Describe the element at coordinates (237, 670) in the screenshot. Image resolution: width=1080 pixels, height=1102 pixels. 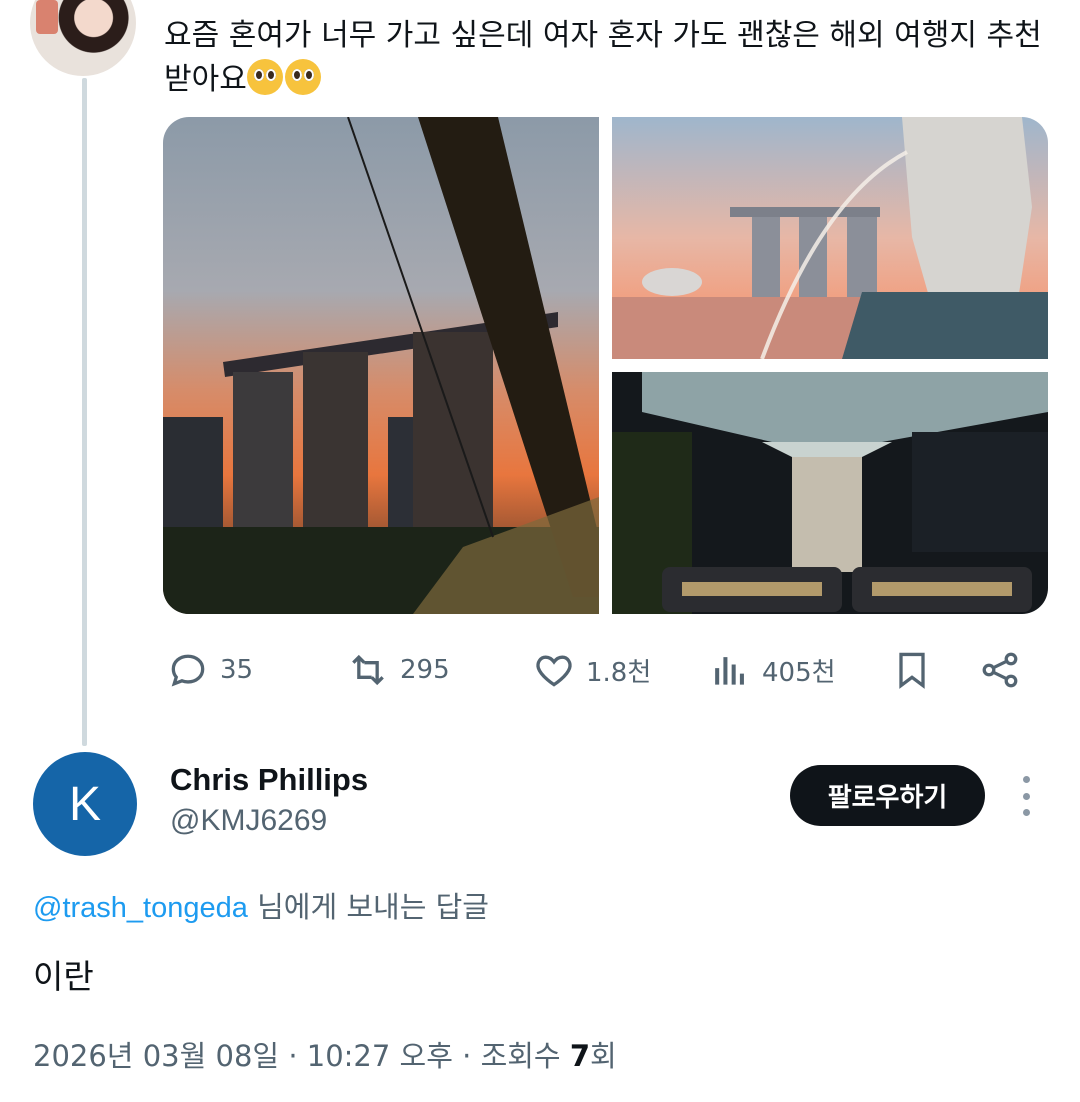
I see `reply-count: 35` at that location.